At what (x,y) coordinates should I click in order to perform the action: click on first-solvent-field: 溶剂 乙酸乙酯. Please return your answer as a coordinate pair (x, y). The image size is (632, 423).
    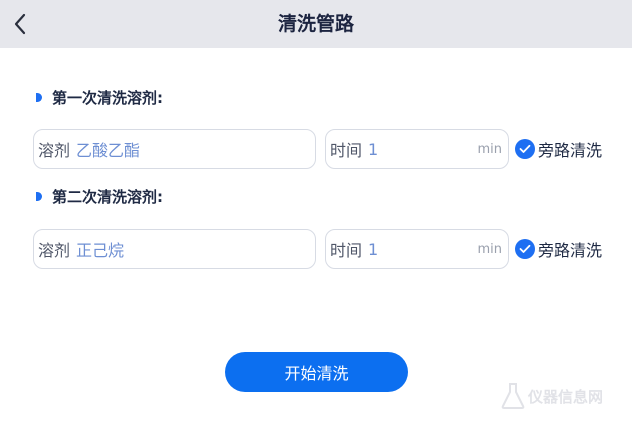
    Looking at the image, I should click on (174, 149).